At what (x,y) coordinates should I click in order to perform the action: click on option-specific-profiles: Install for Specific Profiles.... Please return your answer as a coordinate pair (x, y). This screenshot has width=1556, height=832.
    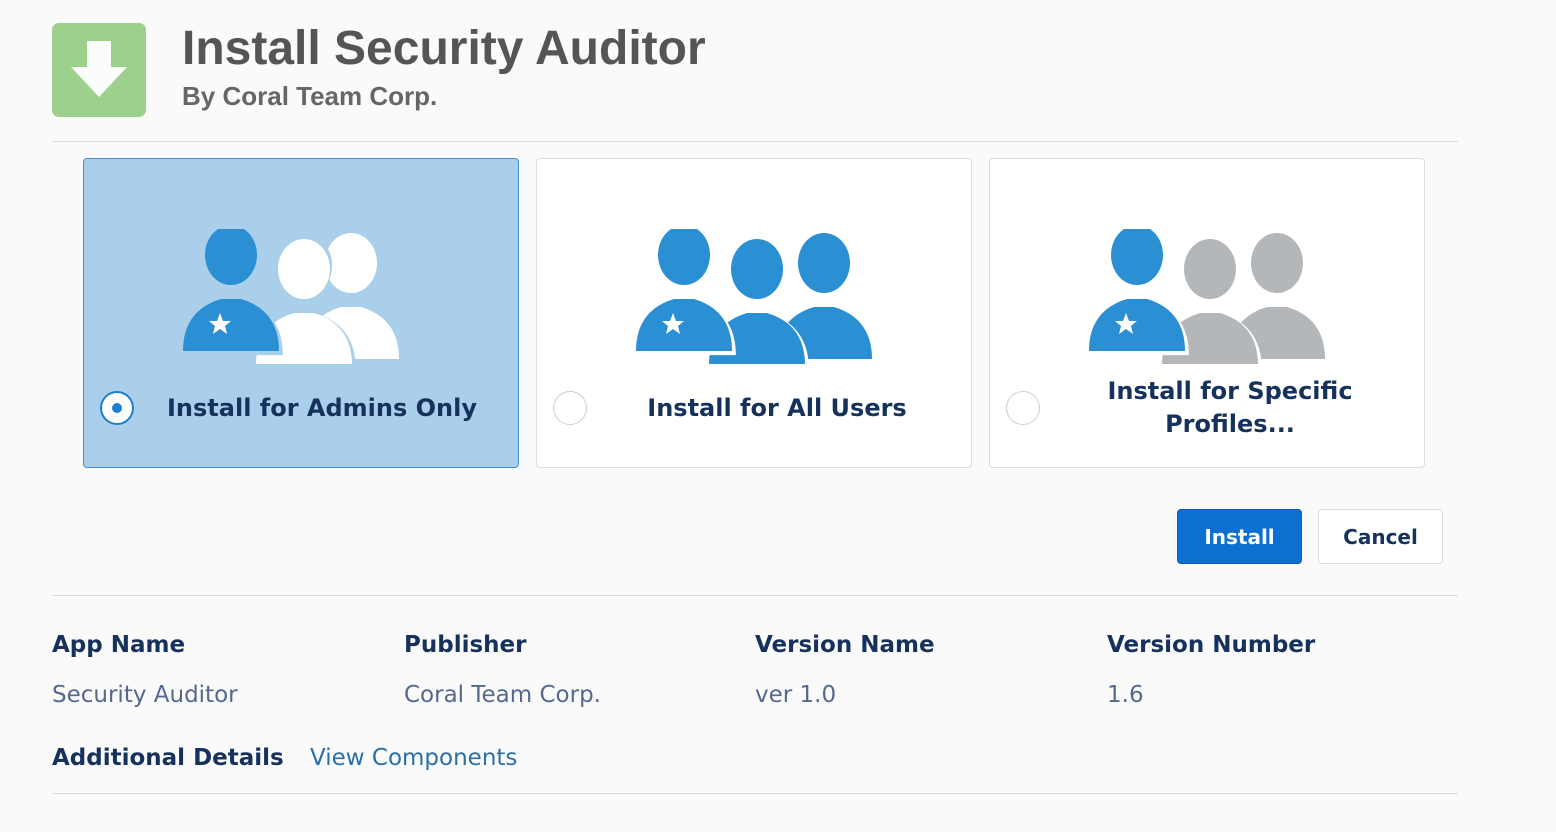
    Looking at the image, I should click on (1207, 313).